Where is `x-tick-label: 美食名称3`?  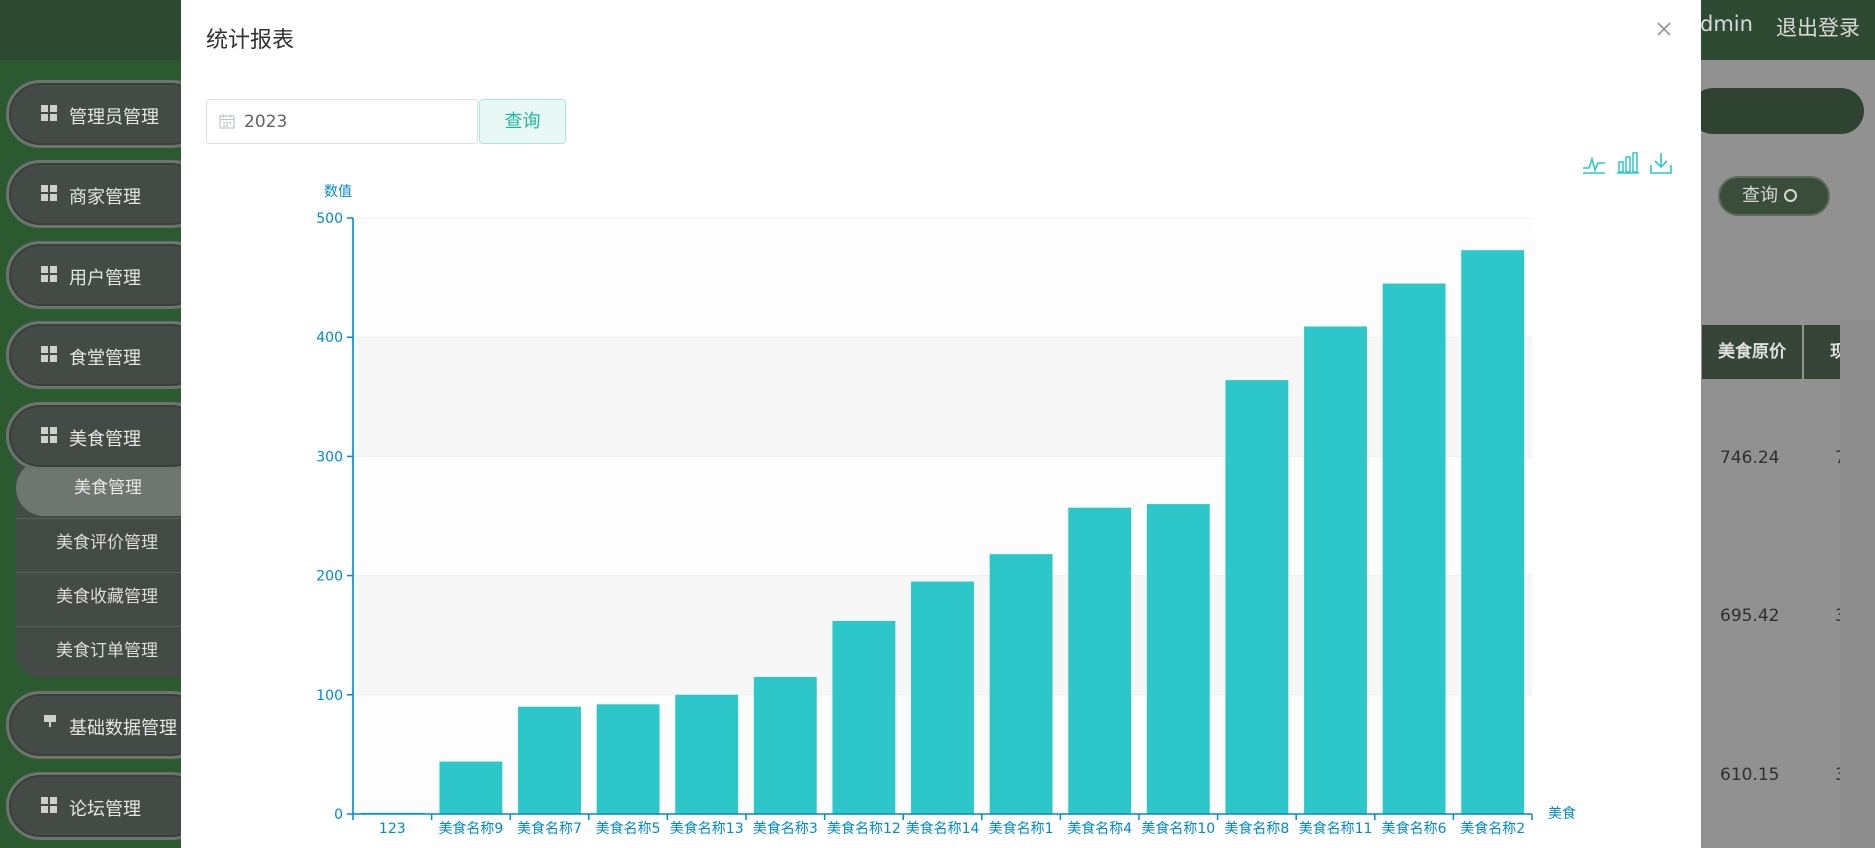
x-tick-label: 美食名称3 is located at coordinates (785, 828).